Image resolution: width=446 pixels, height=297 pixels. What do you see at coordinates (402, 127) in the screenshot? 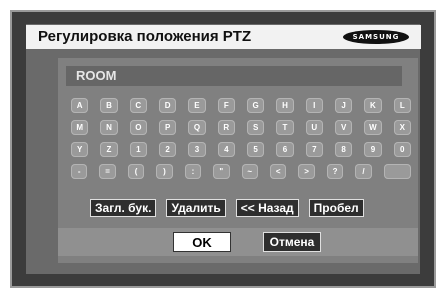
I see `key: X` at bounding box center [402, 127].